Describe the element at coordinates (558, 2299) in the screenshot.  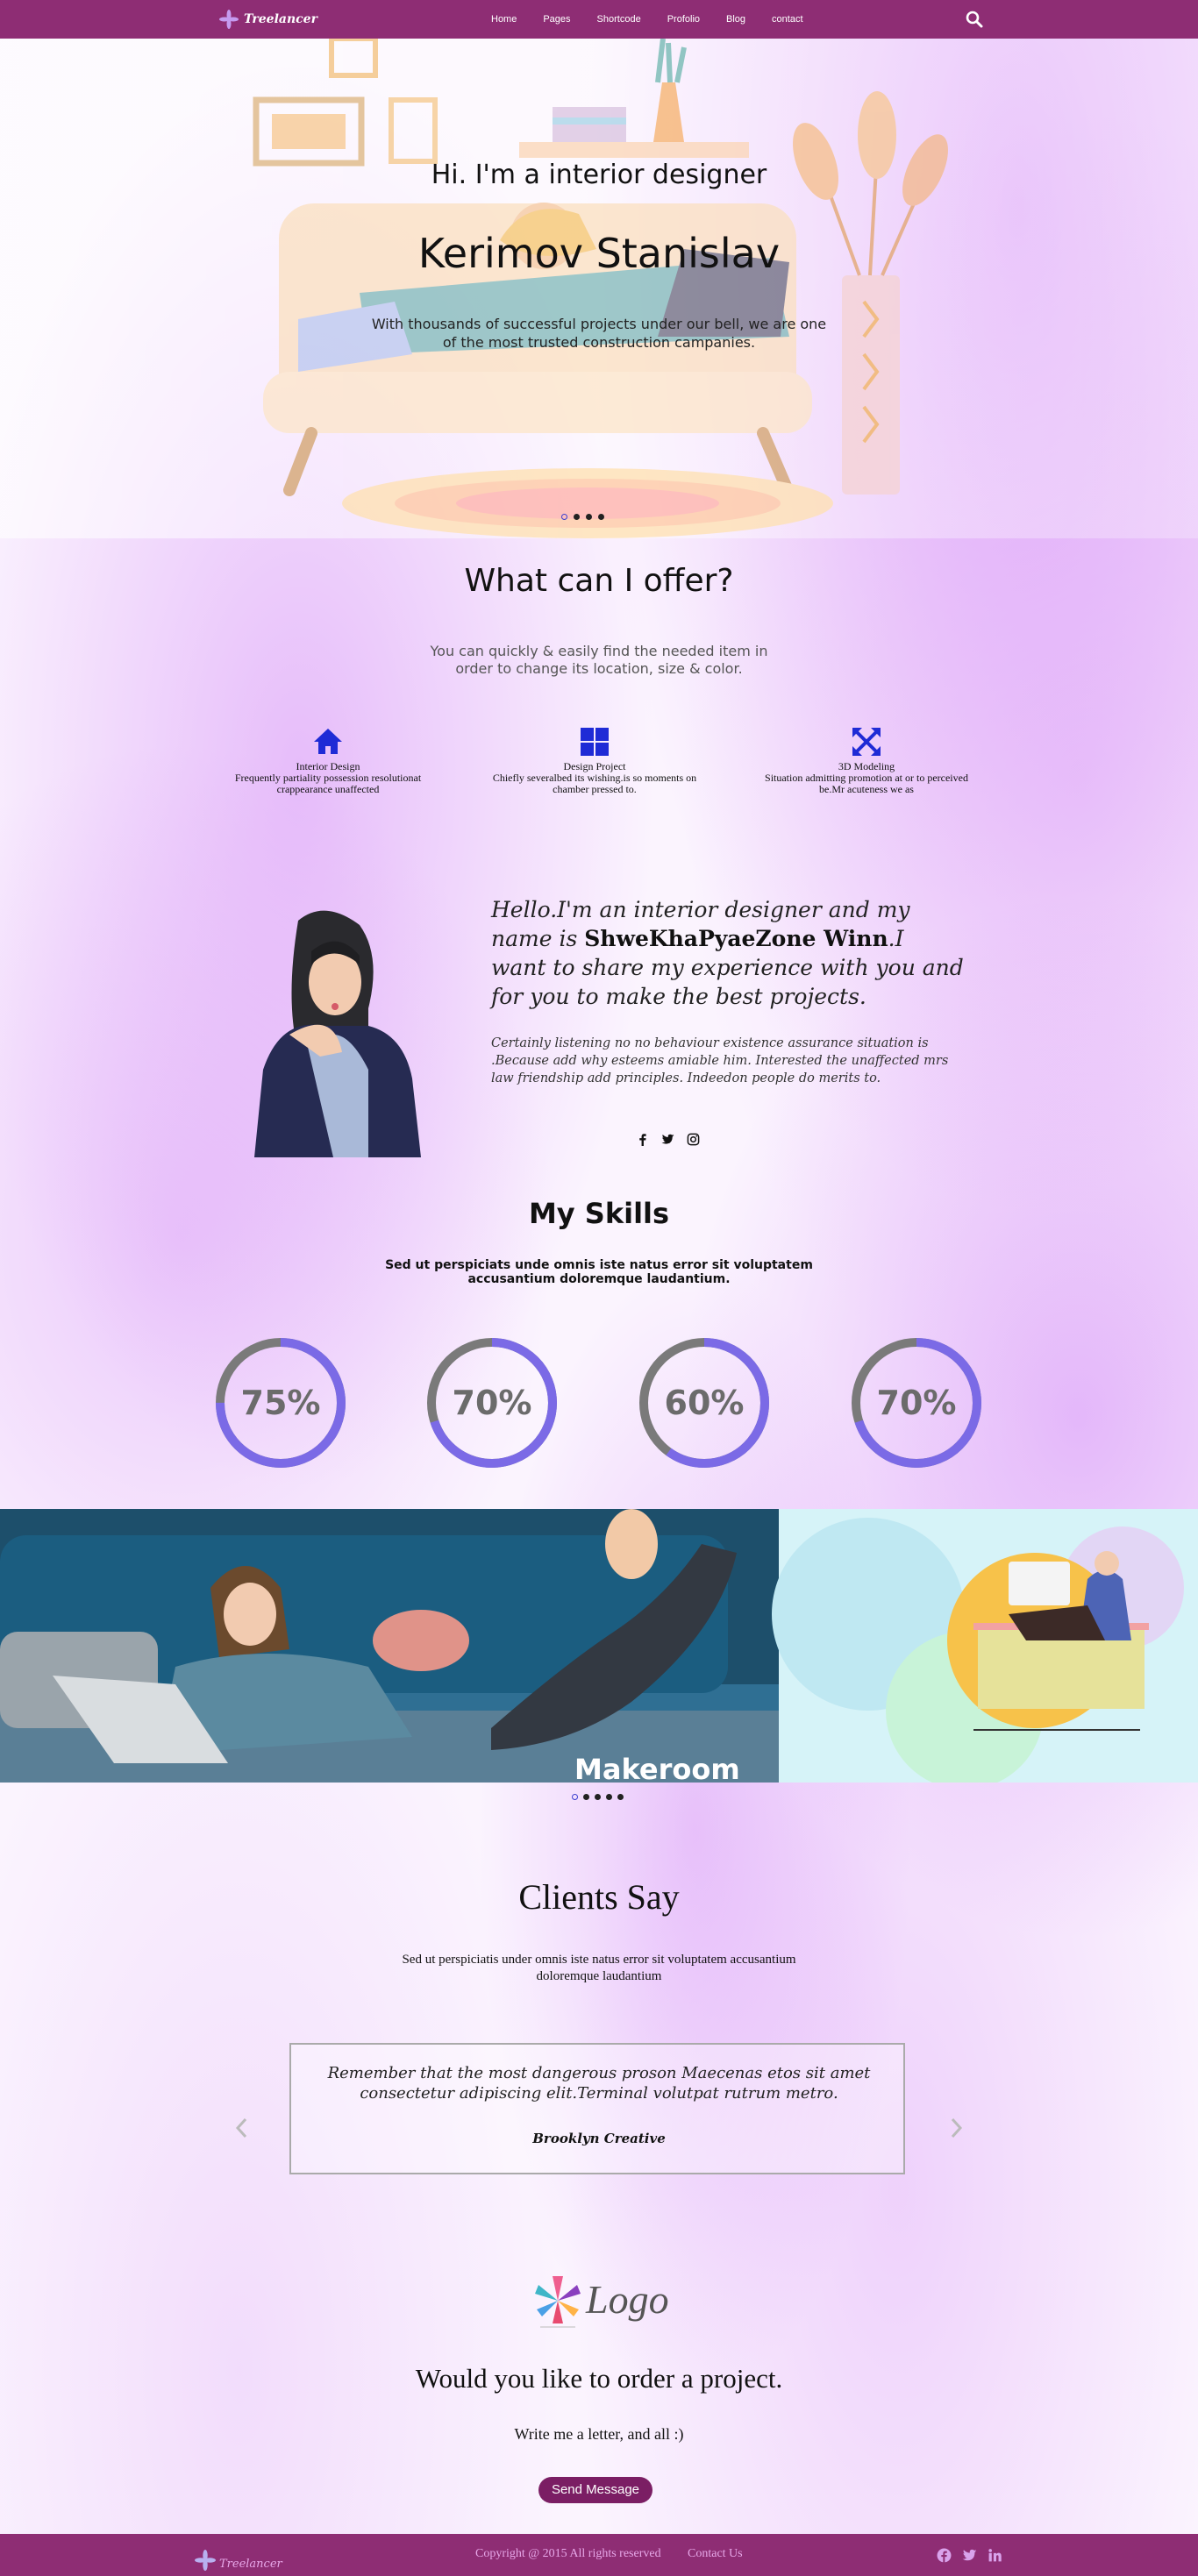
I see `flower-logo-icon` at that location.